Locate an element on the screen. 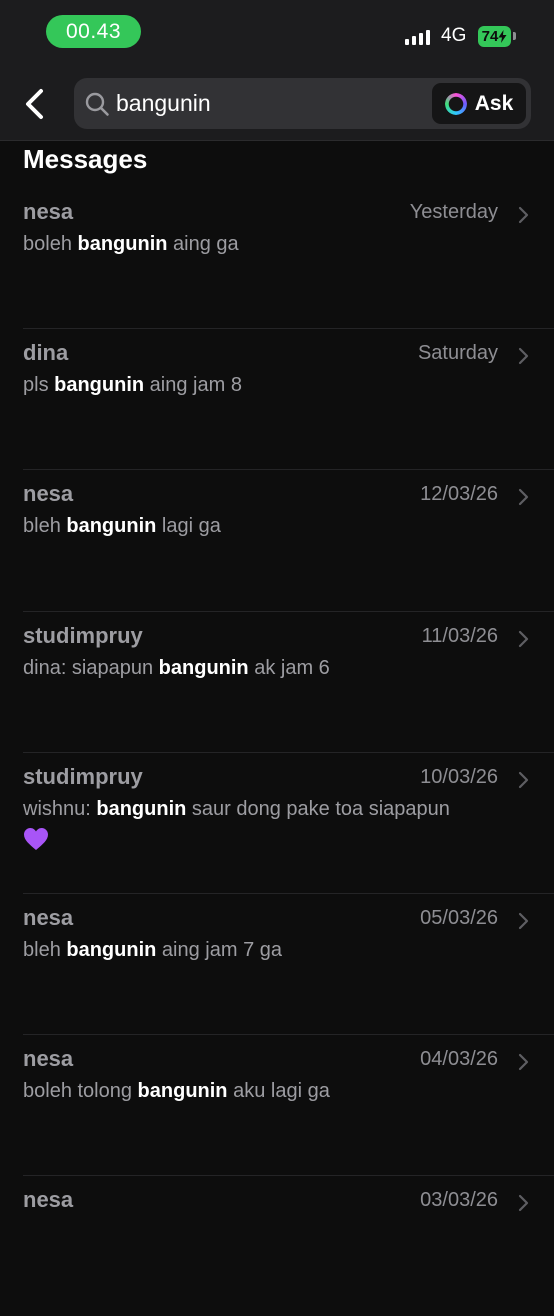 The width and height of the screenshot is (554, 1316). purple-heart-icon is located at coordinates (36, 839).